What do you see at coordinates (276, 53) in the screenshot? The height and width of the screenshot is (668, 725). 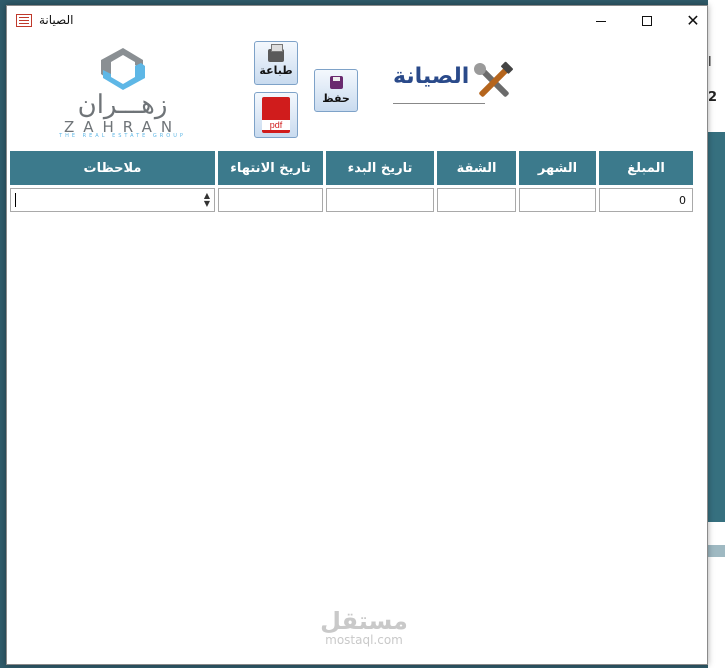 I see `printer-icon` at bounding box center [276, 53].